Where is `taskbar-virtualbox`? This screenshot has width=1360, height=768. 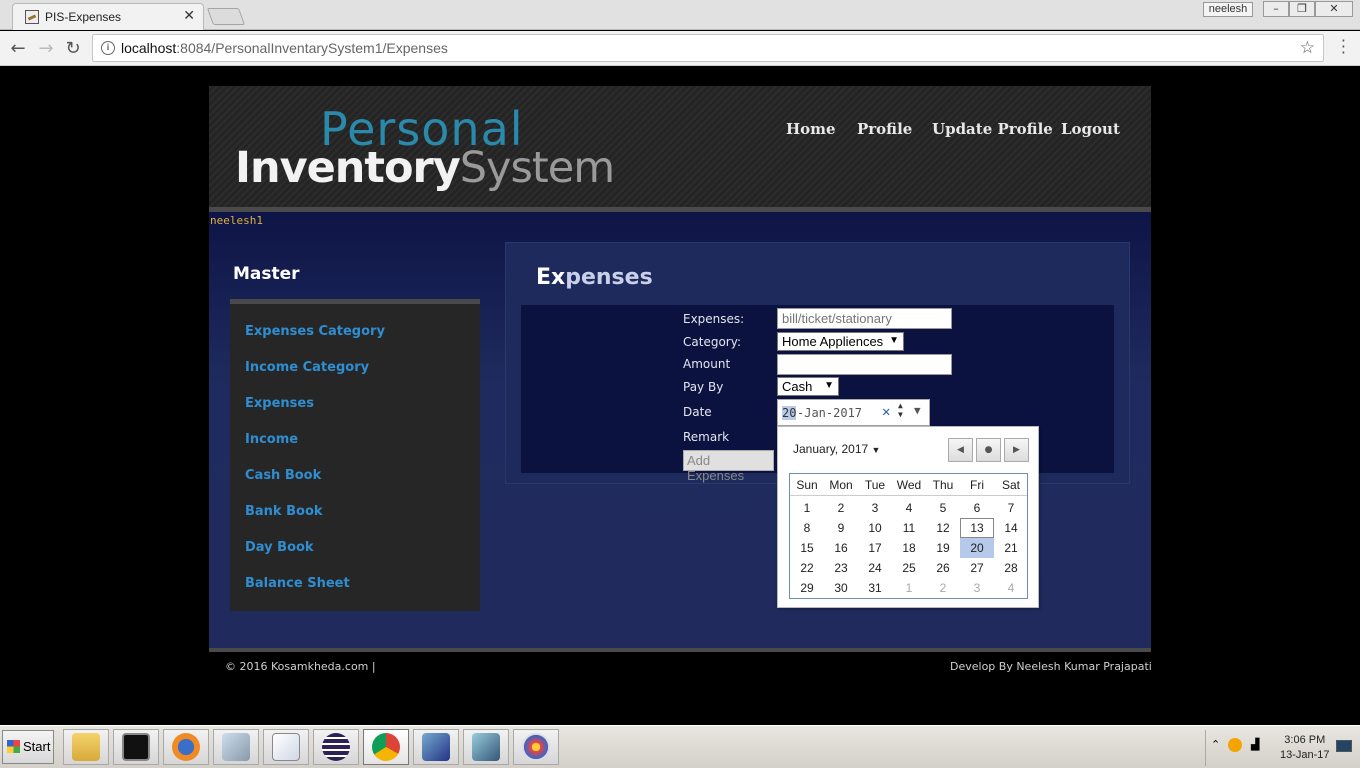
taskbar-virtualbox is located at coordinates (486, 747).